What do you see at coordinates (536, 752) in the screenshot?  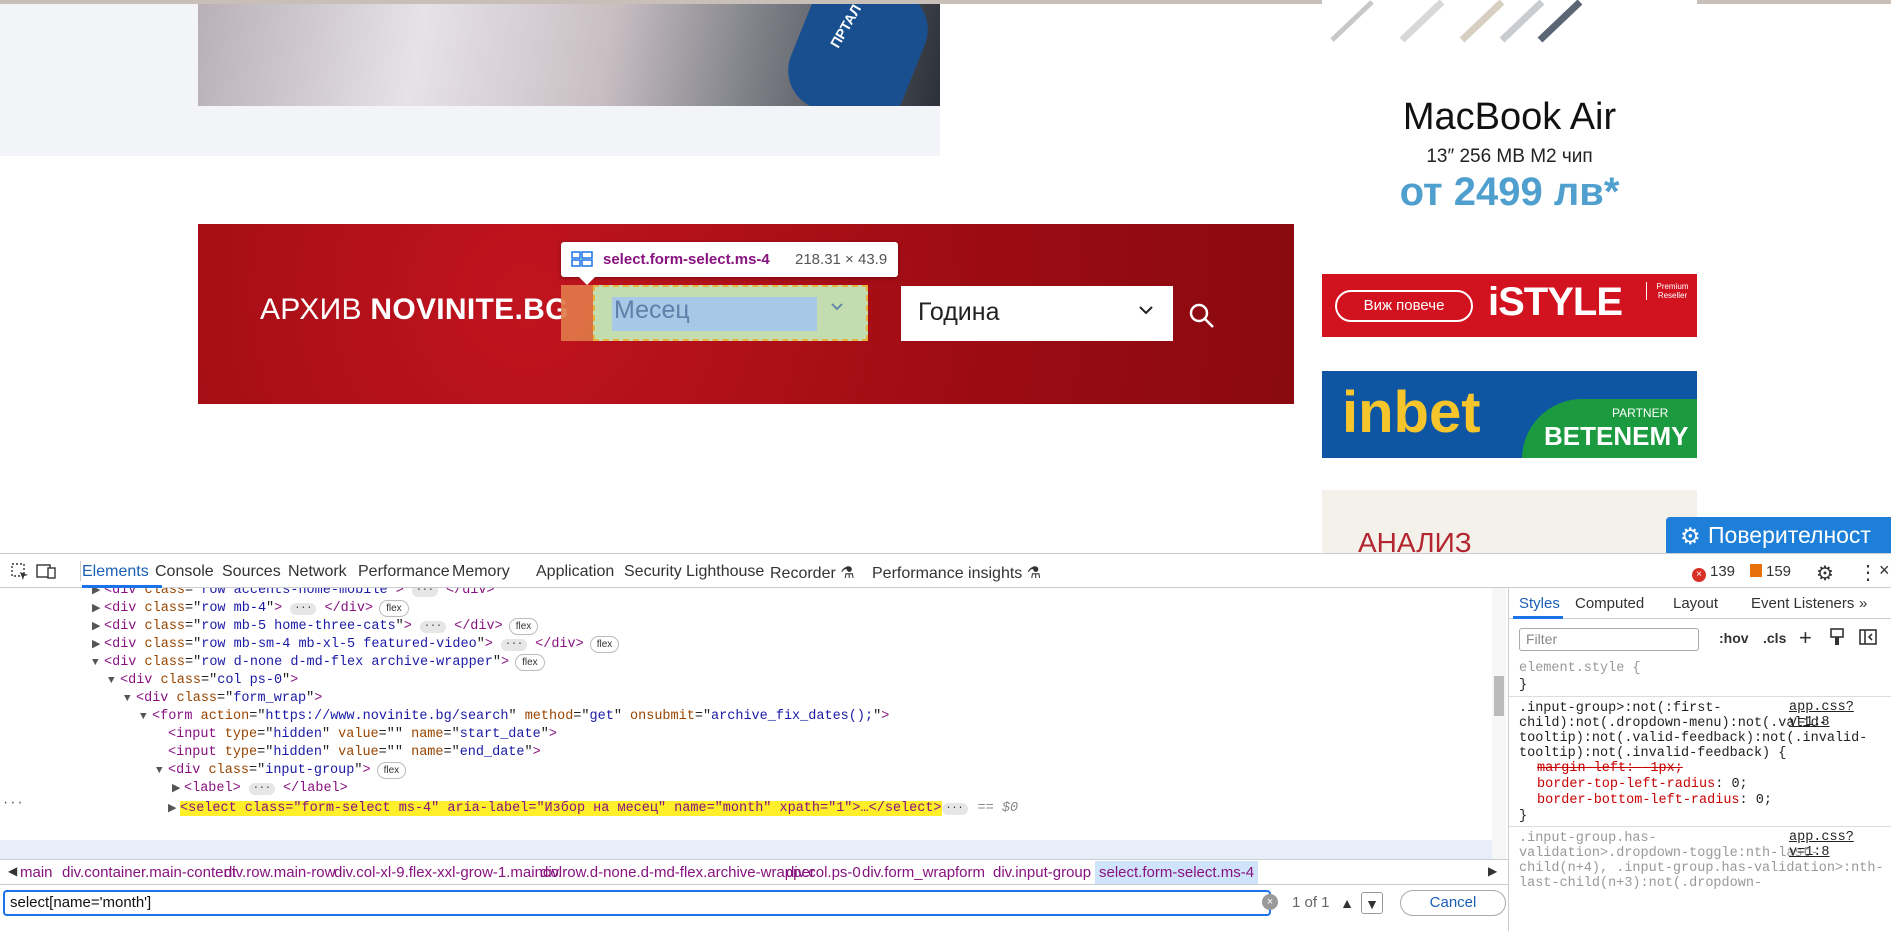 I see `tag-close: >` at bounding box center [536, 752].